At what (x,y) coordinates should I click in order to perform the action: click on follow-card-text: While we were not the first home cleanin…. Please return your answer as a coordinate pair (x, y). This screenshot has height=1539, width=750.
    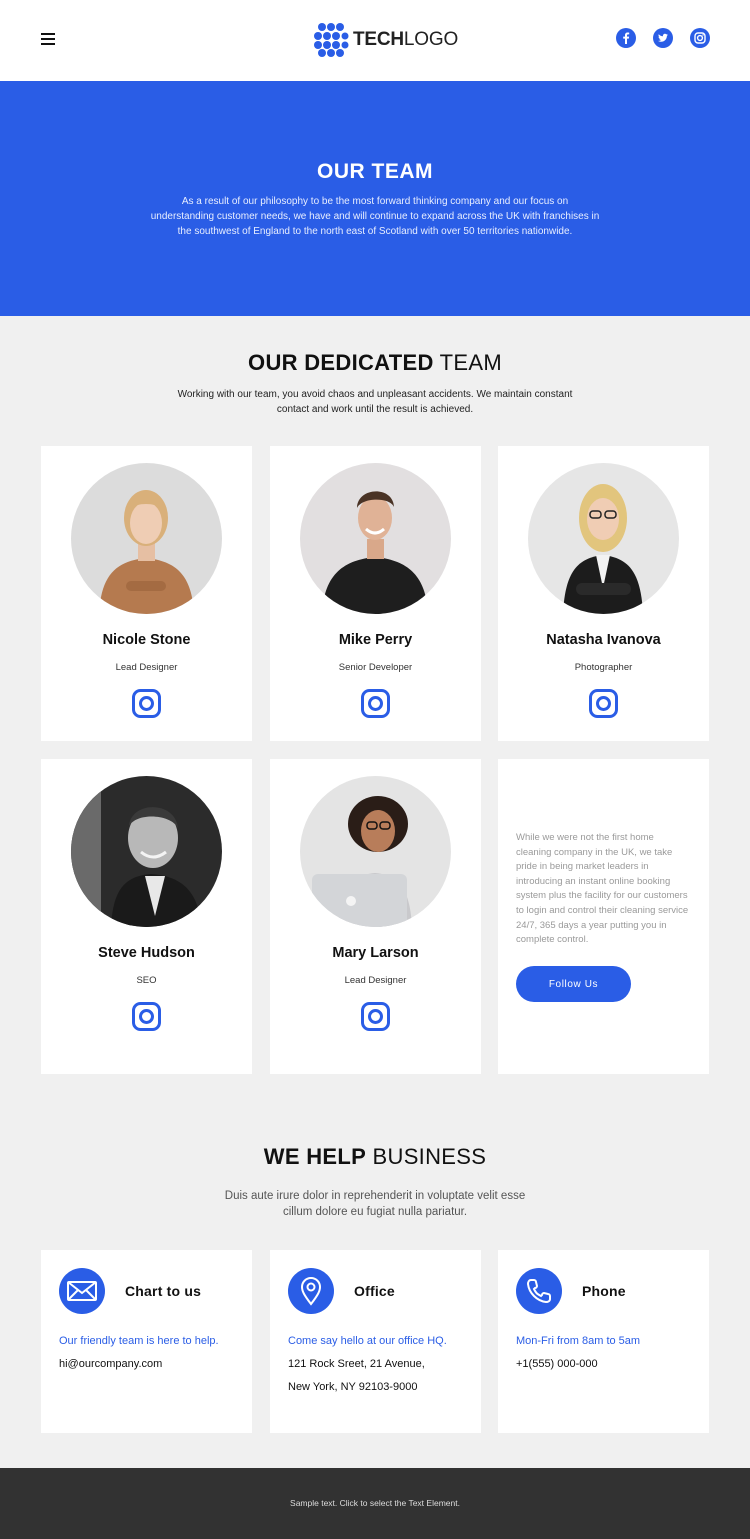
    Looking at the image, I should click on (602, 889).